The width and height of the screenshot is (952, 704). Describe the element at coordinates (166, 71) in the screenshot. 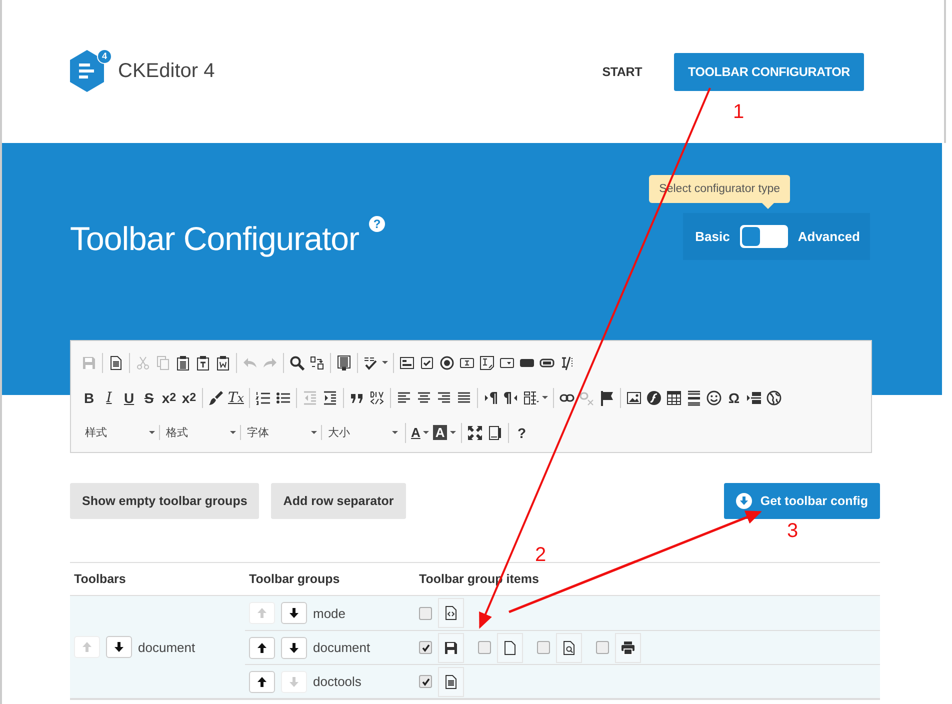

I see `logo-text: CKEditor 4` at that location.